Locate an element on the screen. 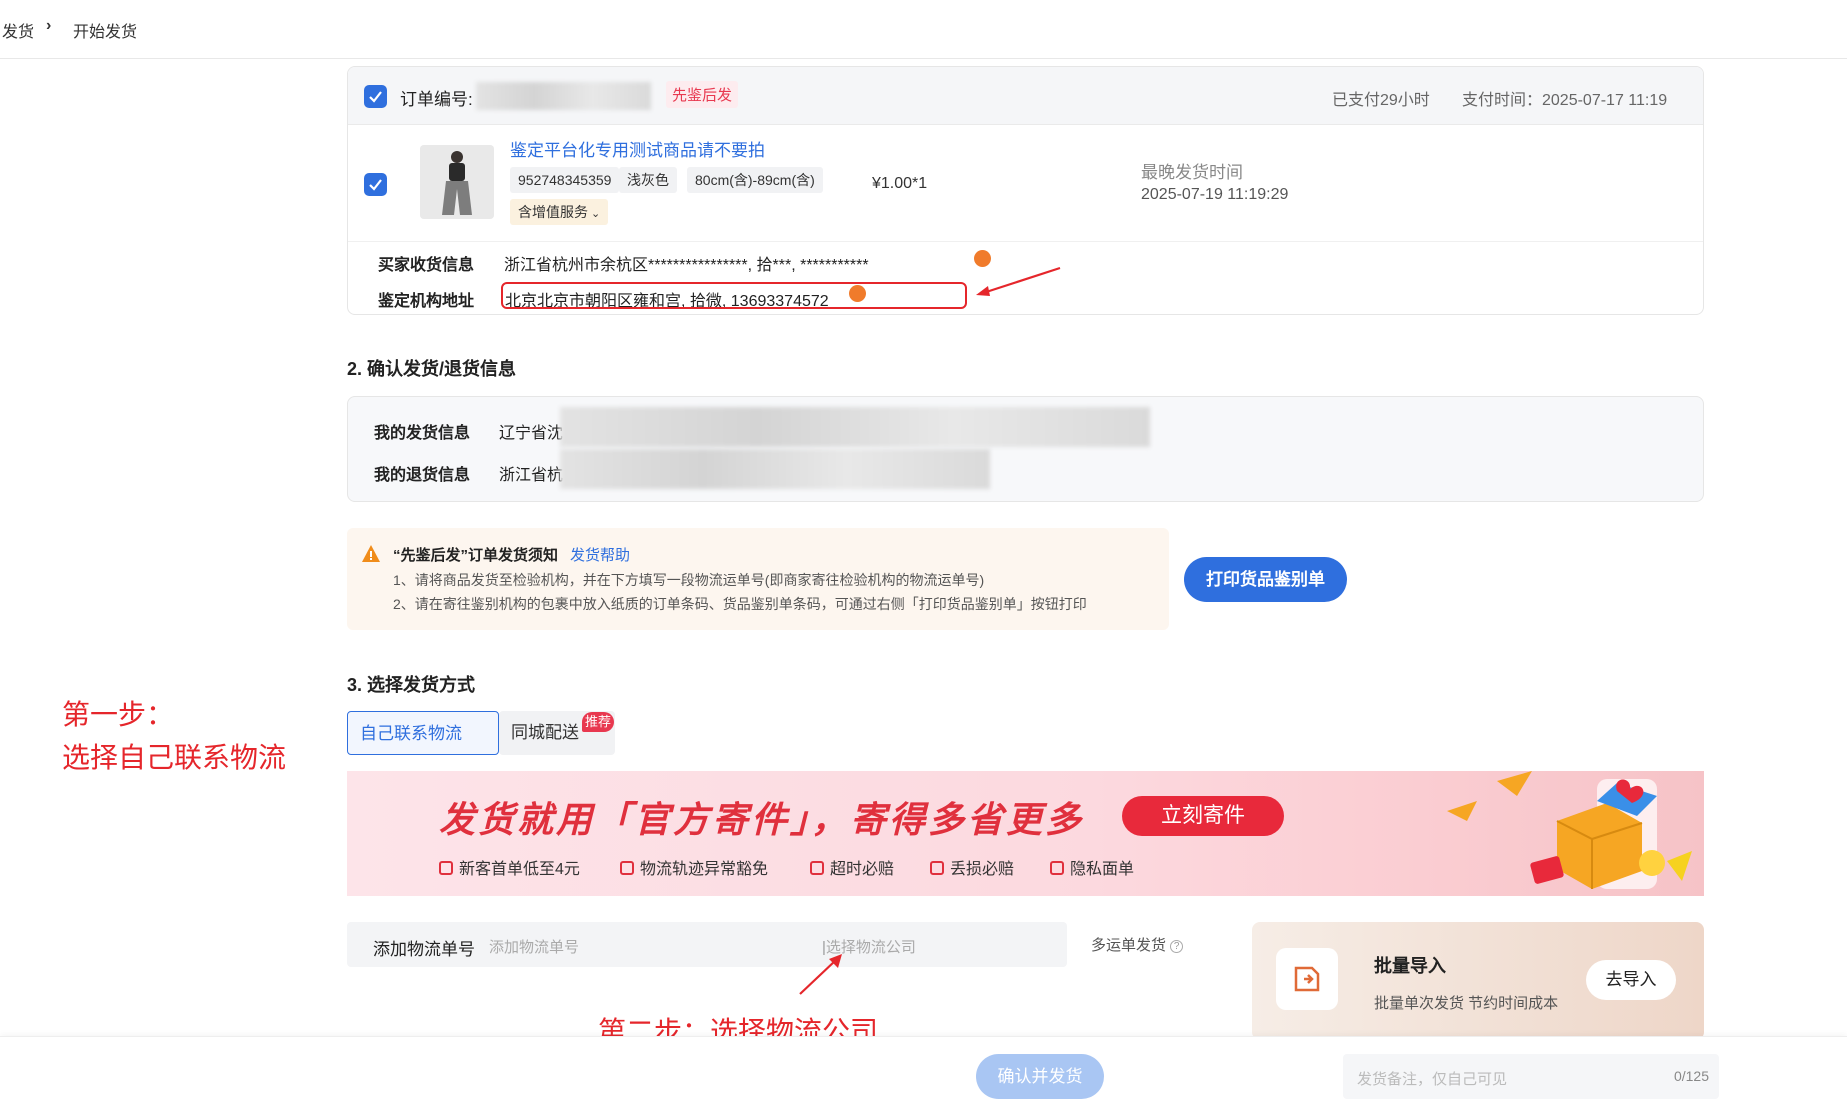 The width and height of the screenshot is (1847, 1116). perk-item: 物流轨迹异常豁免 is located at coordinates (694, 867).